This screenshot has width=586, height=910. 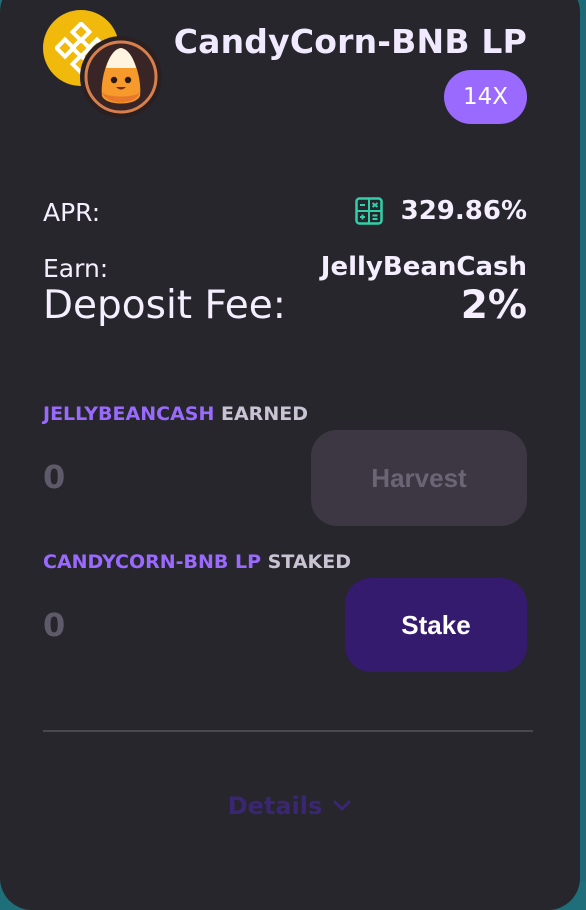 I want to click on earned-section-title: JELLYBEANCASH EARNED, so click(x=175, y=414).